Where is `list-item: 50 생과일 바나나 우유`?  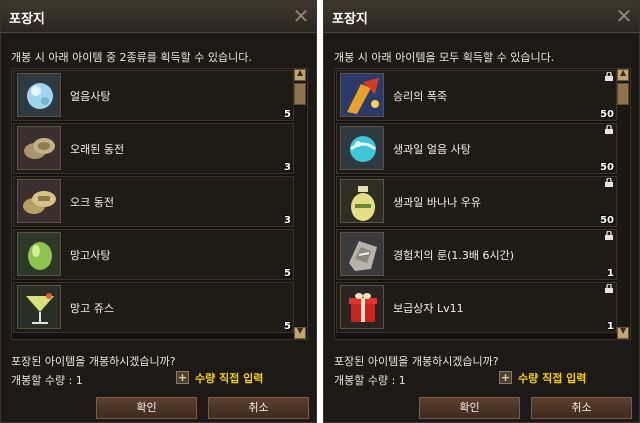 list-item: 50 생과일 바나나 우유 is located at coordinates (476, 201).